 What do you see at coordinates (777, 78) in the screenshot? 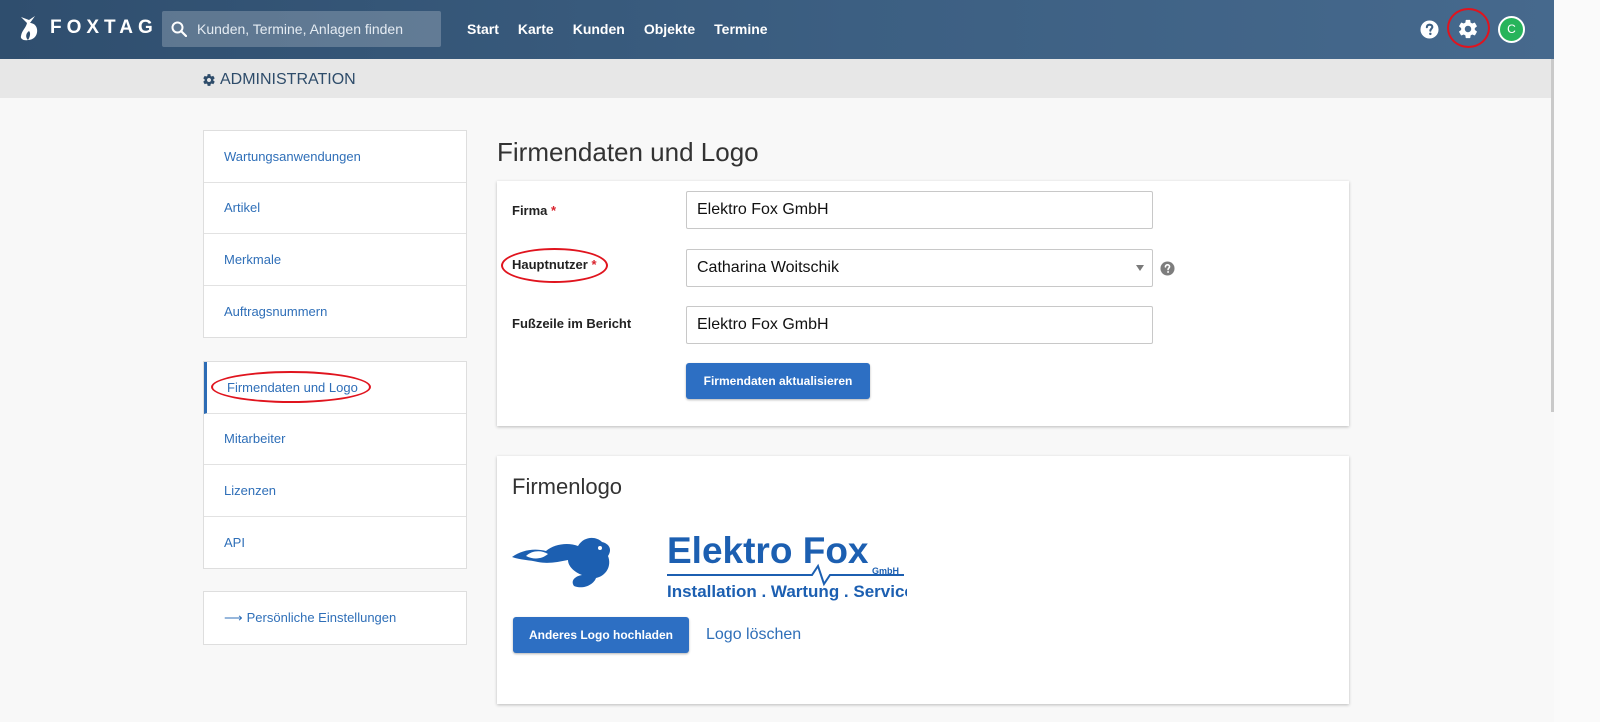
I see `page-subheader: ADMINISTRATION` at bounding box center [777, 78].